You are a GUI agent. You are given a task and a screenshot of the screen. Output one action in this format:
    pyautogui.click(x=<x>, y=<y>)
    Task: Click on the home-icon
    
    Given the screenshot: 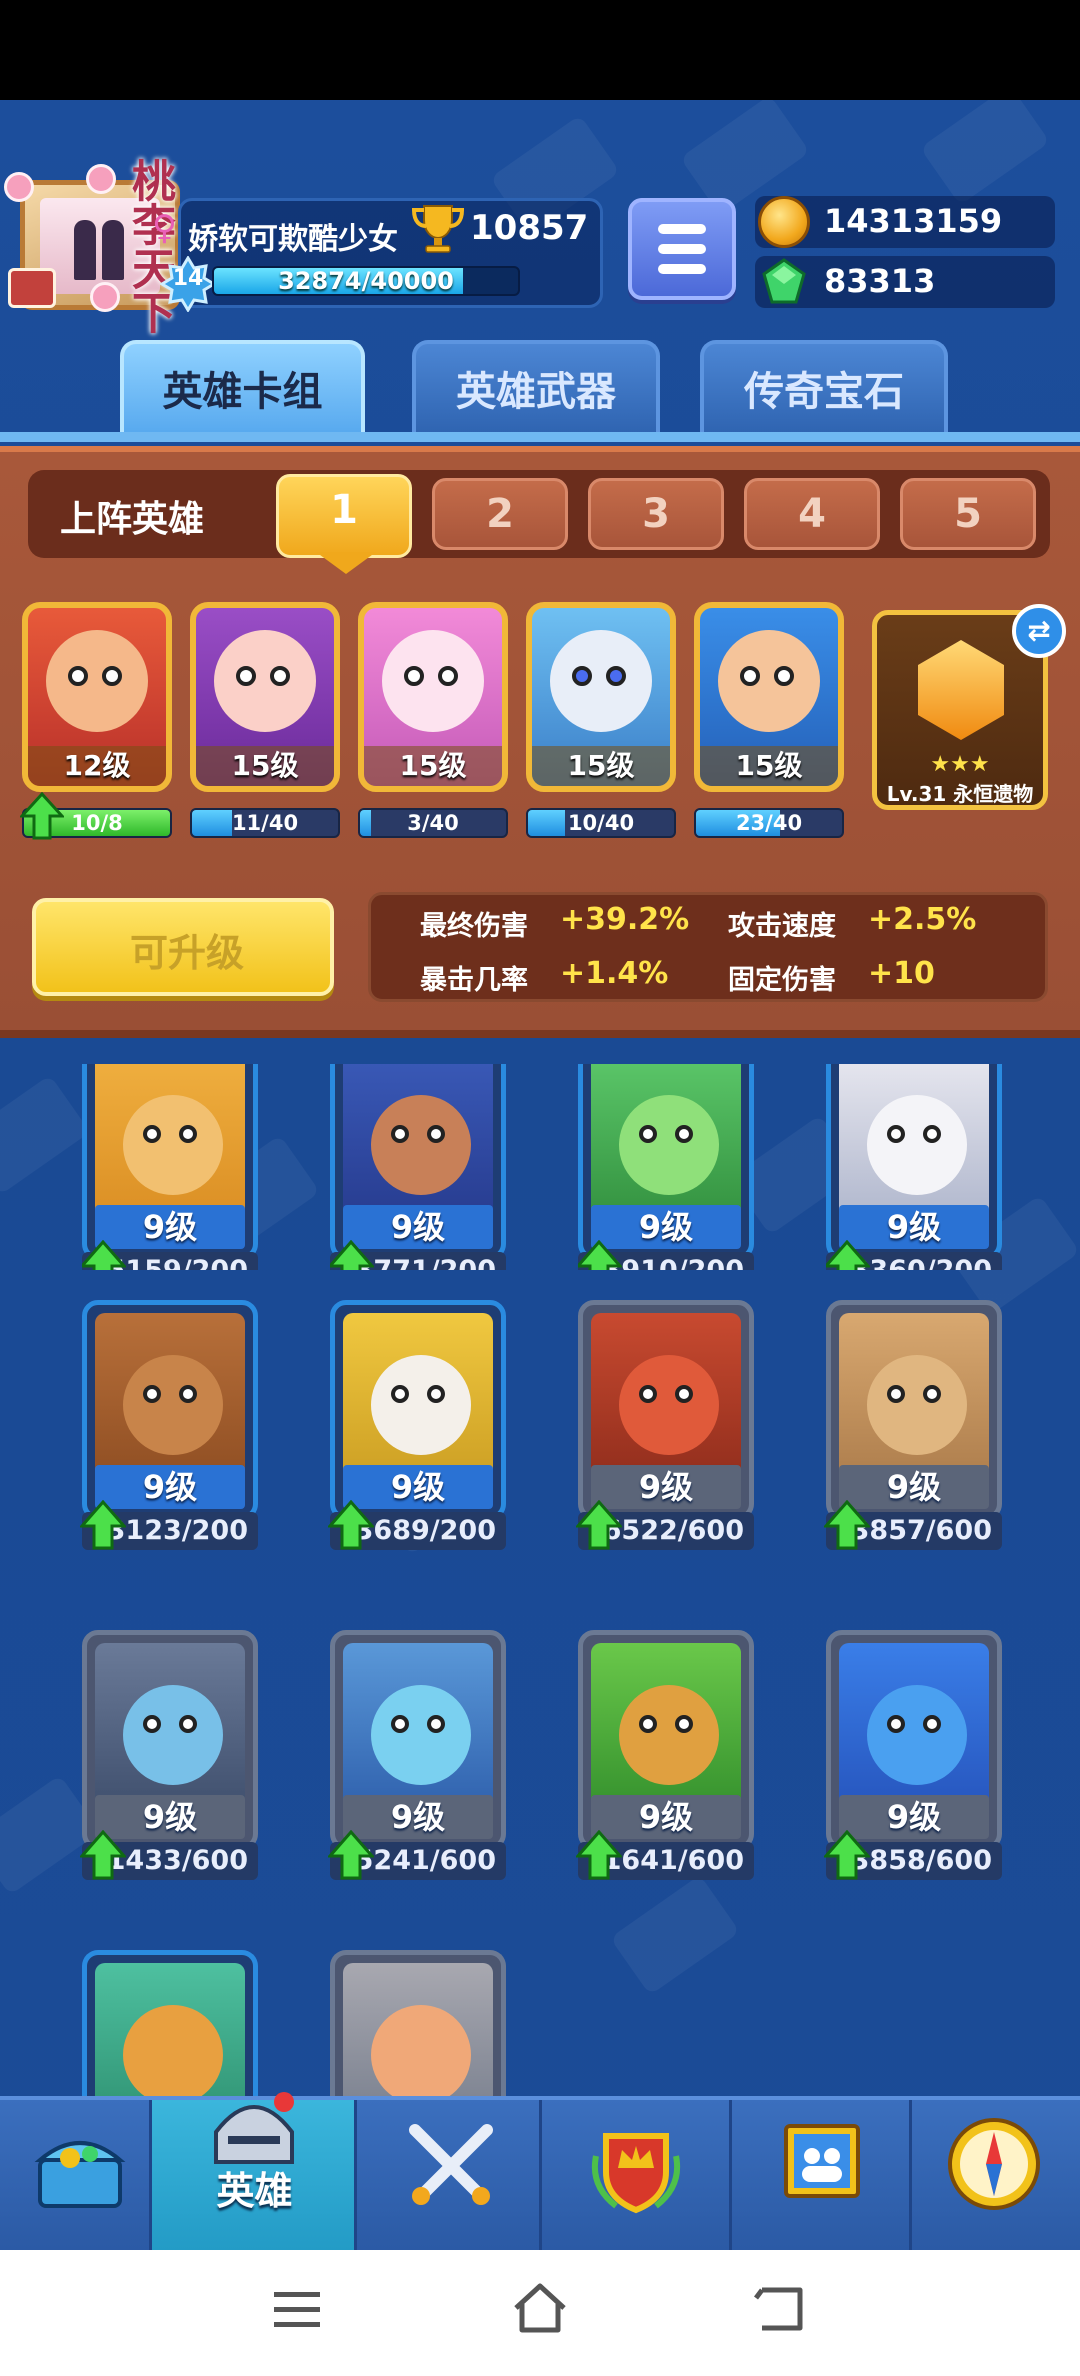 What is the action you would take?
    pyautogui.click(x=540, y=2308)
    